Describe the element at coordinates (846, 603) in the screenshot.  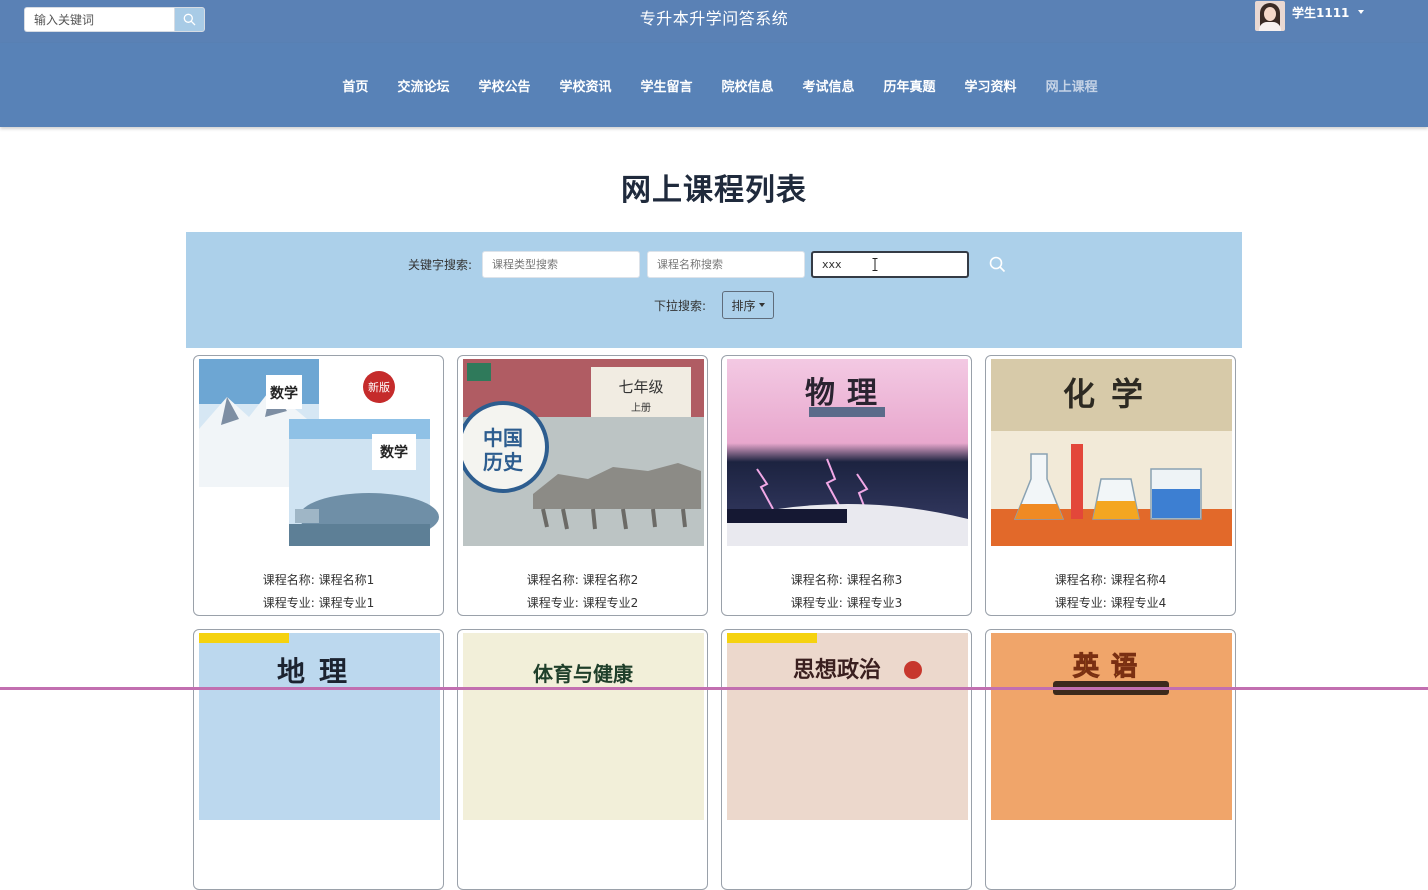
I see `course-major: 课程专业: 课程专业3` at that location.